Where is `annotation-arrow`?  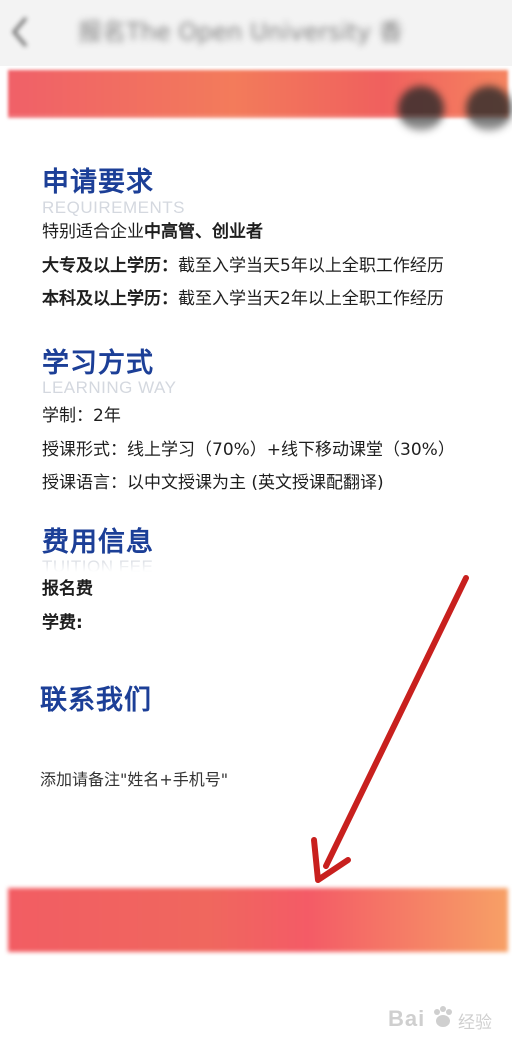
annotation-arrow is located at coordinates (390, 729).